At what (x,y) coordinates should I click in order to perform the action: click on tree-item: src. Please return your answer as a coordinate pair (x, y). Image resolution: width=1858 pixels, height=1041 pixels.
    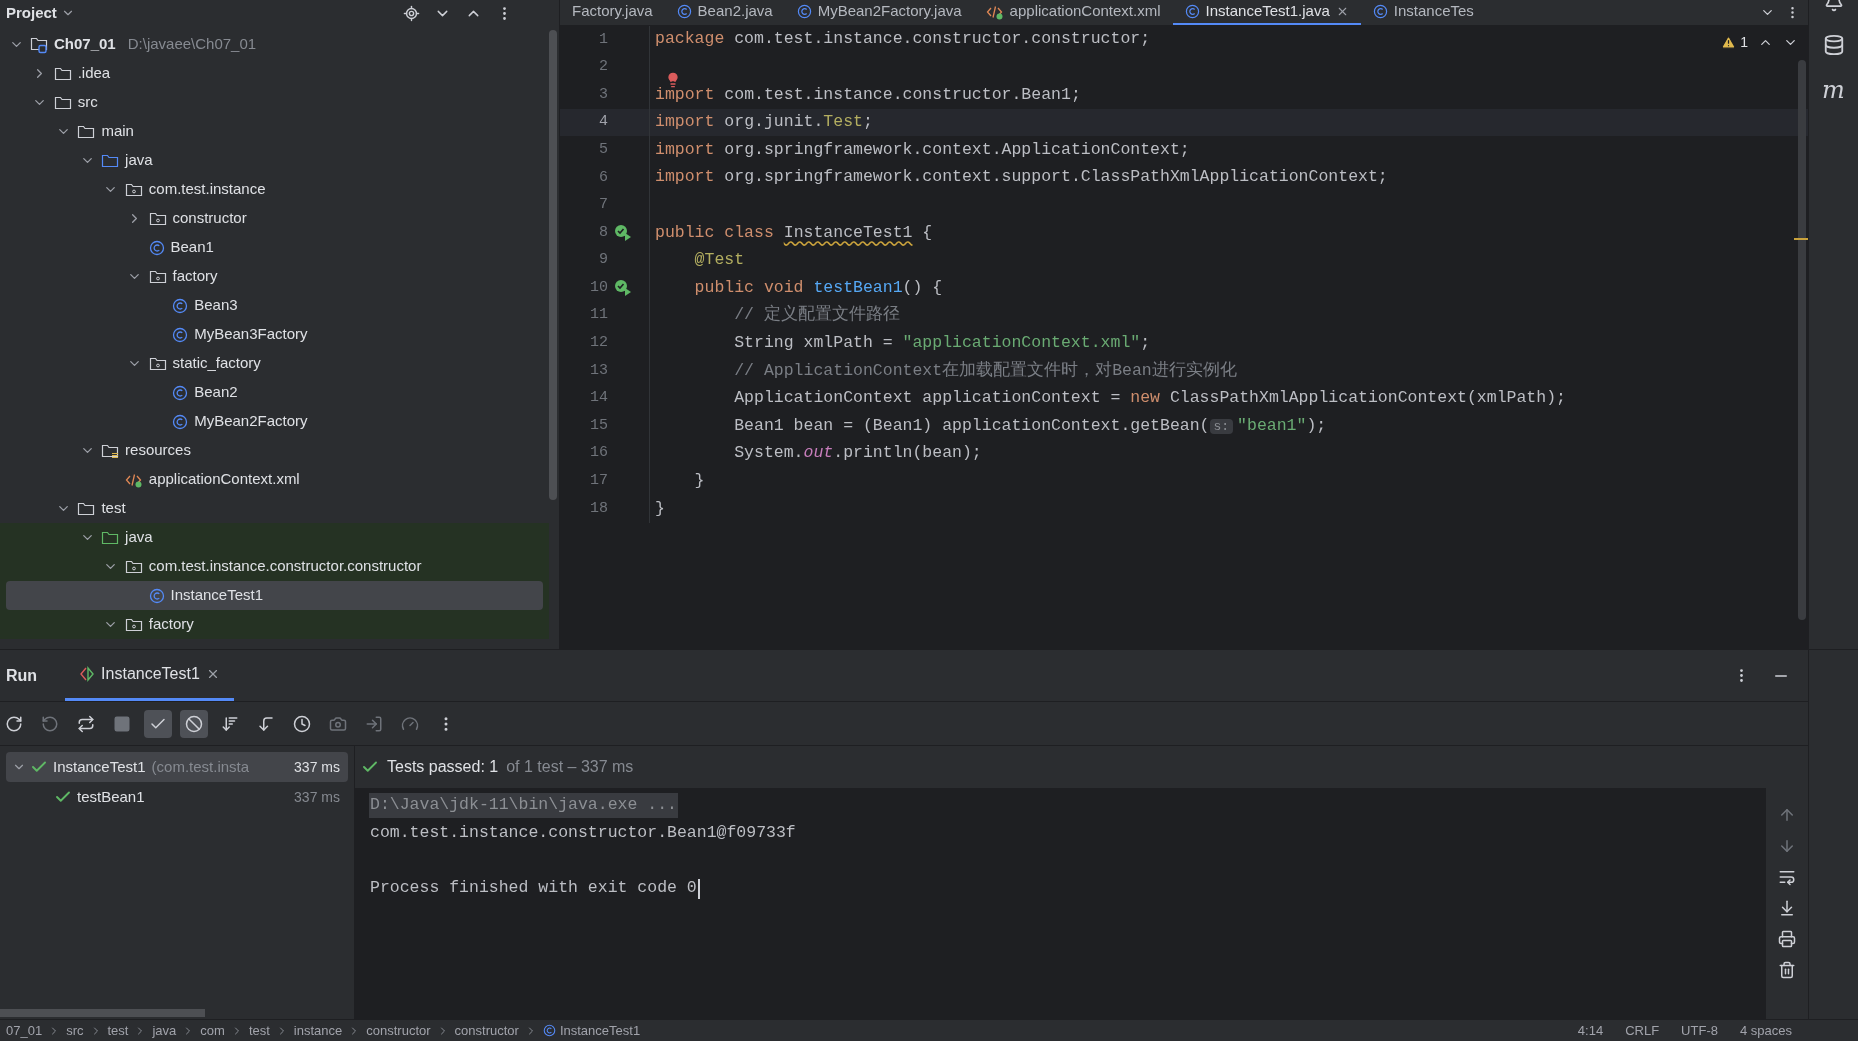
    Looking at the image, I should click on (274, 102).